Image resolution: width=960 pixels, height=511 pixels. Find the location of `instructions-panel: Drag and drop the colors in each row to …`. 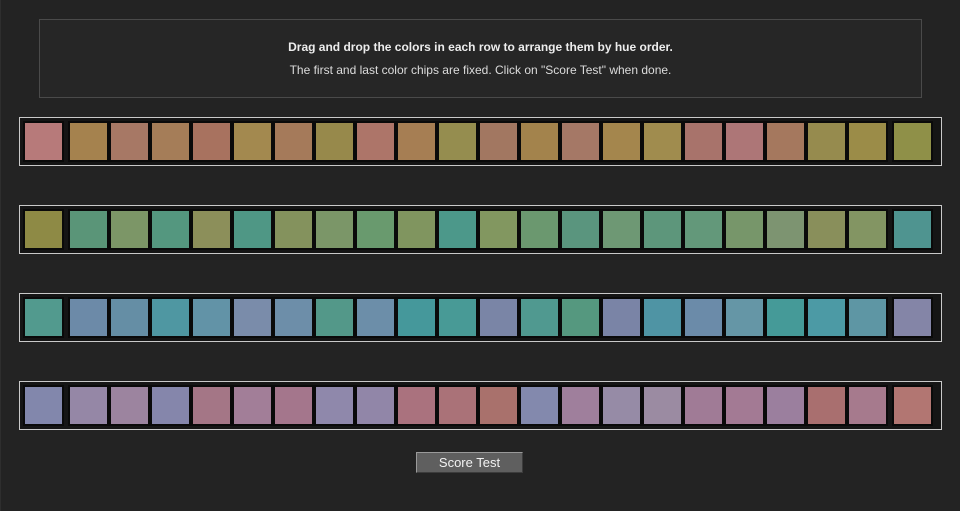

instructions-panel: Drag and drop the colors in each row to … is located at coordinates (480, 58).